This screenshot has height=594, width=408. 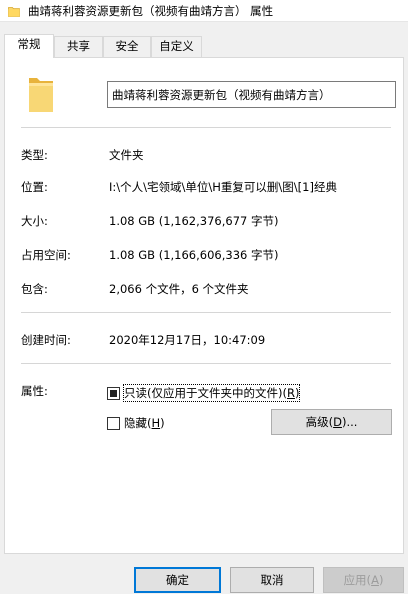 I want to click on window-title: 曲靖蒋利蓉资源更新包（视频有曲靖方言） 属性, so click(x=151, y=11).